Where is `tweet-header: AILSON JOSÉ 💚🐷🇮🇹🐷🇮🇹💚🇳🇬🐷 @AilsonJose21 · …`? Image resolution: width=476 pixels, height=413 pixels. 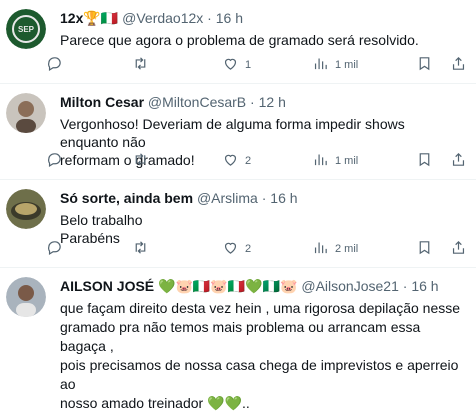 tweet-header: AILSON JOSÉ 💚🐷🇮🇹🐷🇮🇹💚🇳🇬🐷 @AilsonJose21 · … is located at coordinates (261, 286).